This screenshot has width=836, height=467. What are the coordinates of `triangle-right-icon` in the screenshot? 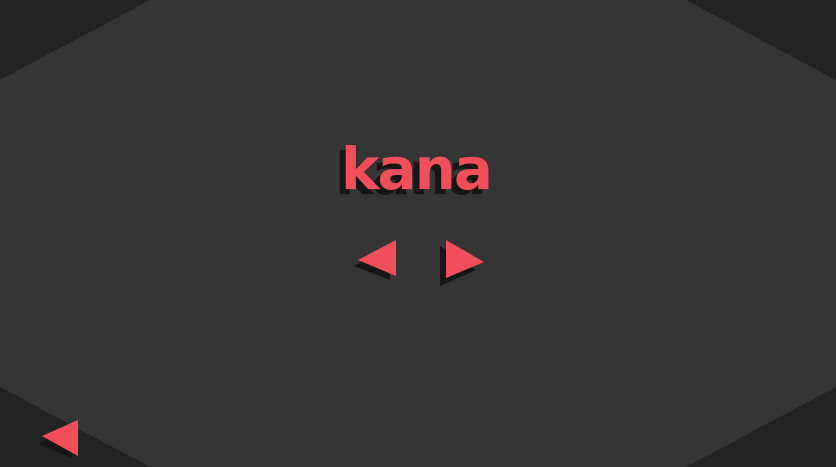 It's located at (462, 263).